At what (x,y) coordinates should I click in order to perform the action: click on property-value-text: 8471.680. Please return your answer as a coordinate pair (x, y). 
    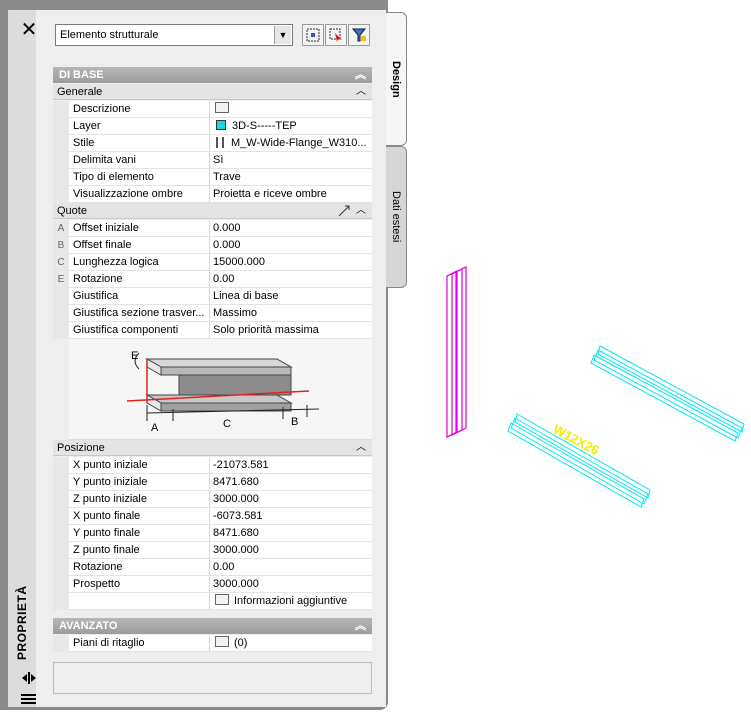
    Looking at the image, I should click on (236, 482).